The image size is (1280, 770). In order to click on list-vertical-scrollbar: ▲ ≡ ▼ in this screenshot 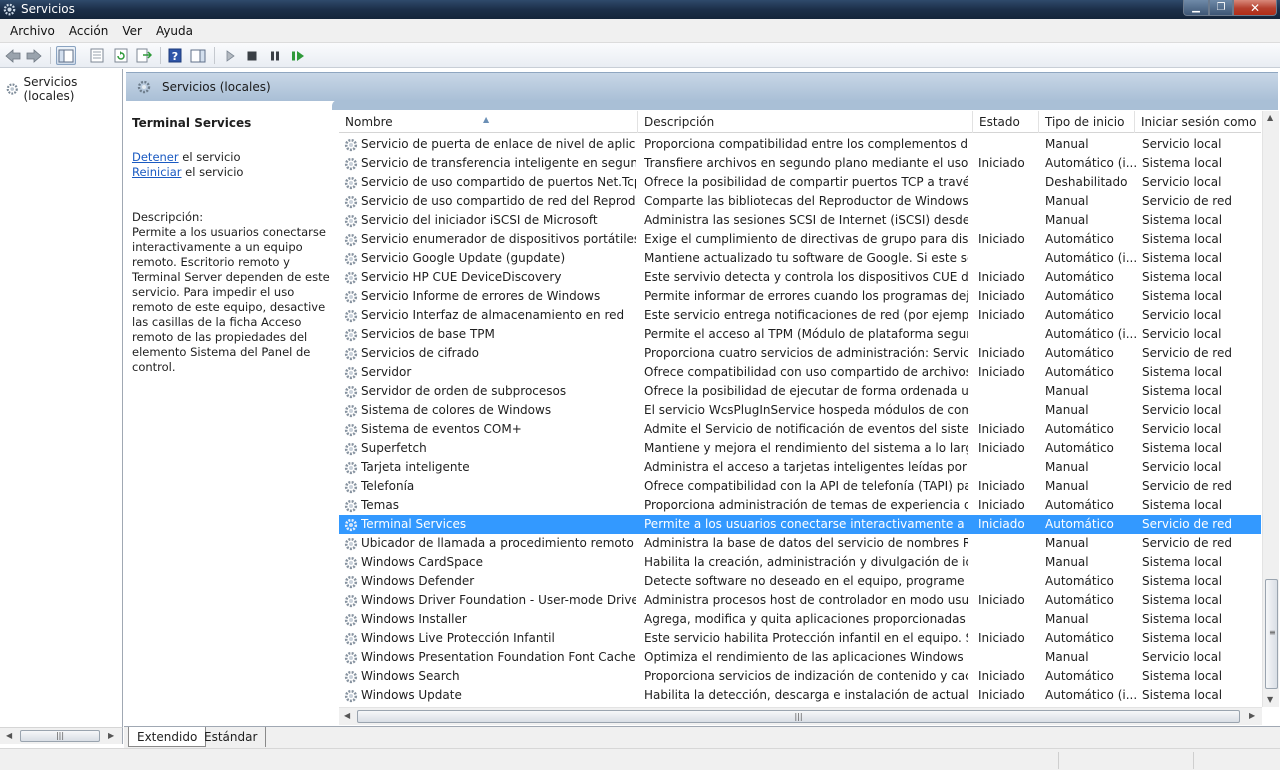, I will do `click(1270, 409)`.